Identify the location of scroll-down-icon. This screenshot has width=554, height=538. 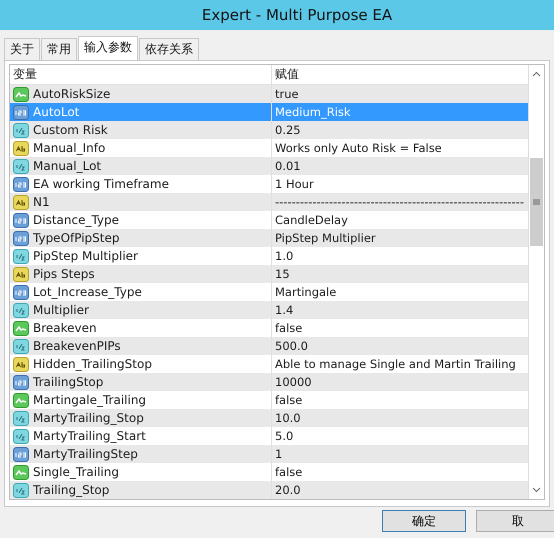
(536, 490).